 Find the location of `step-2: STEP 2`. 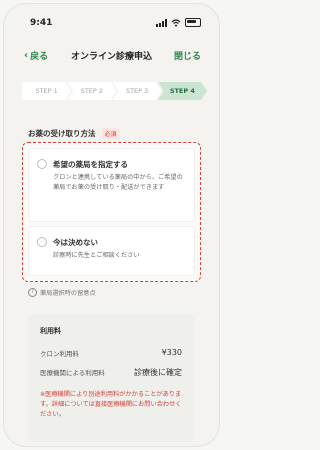

step-2: STEP 2 is located at coordinates (92, 91).